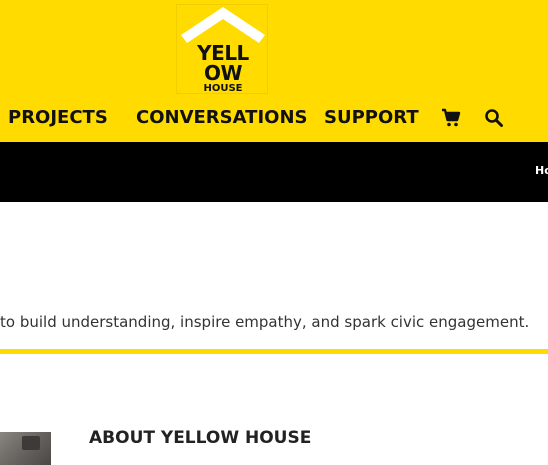 The width and height of the screenshot is (548, 465). I want to click on nav-item-support: SUPPORT, so click(371, 118).